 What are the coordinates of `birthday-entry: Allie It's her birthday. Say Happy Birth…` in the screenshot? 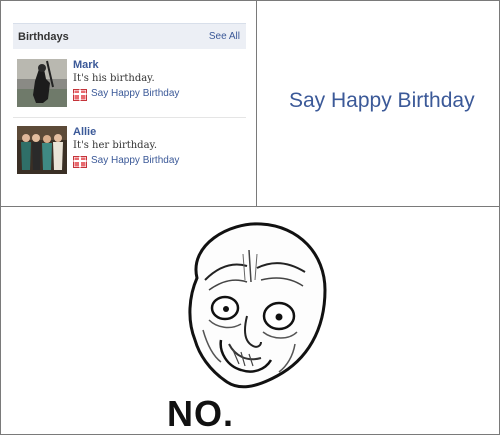 It's located at (129, 145).